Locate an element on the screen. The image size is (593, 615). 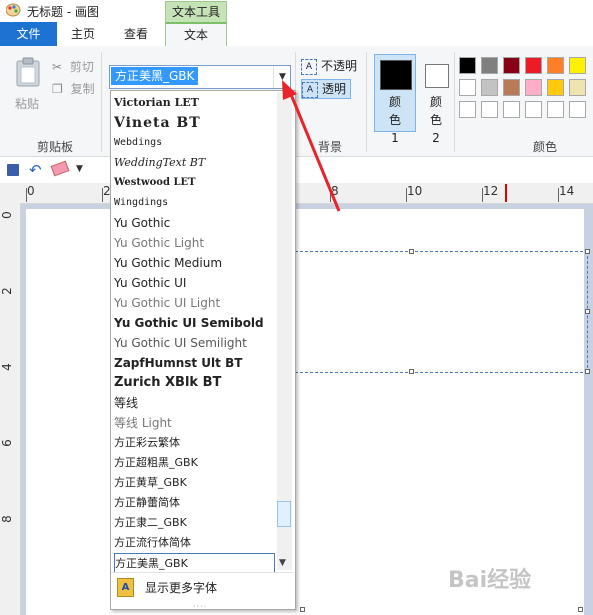
font-list-item: Zurich XBlk BT is located at coordinates (194, 383).